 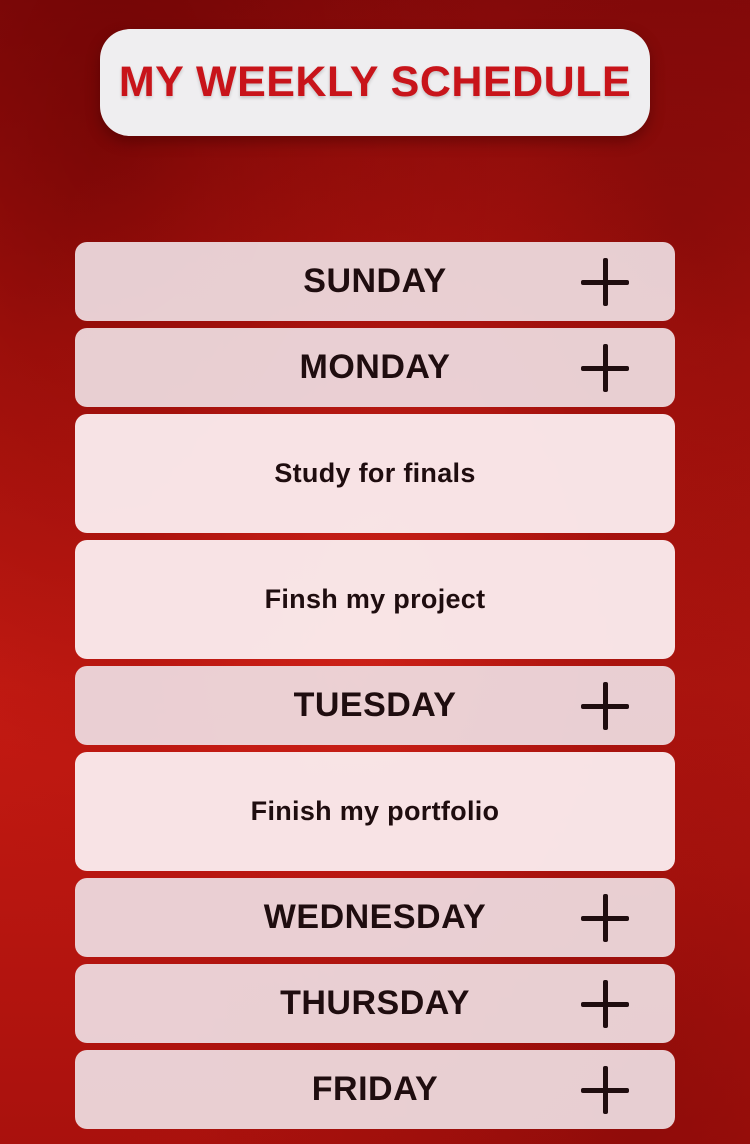 I want to click on task-item: Finsh my project, so click(x=375, y=599).